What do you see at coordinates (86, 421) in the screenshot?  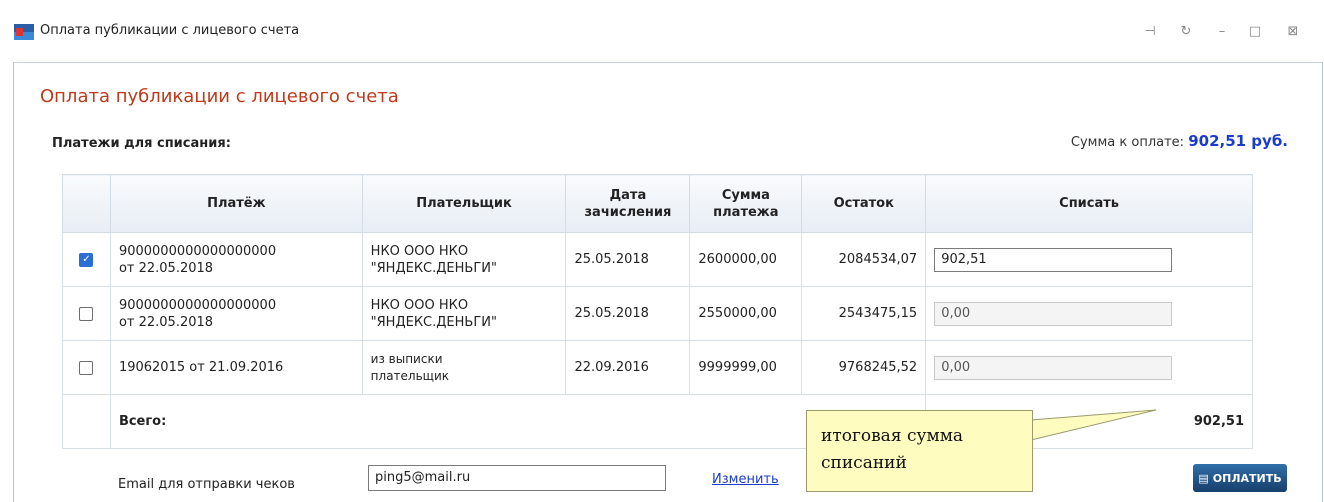 I see `total-spacer` at bounding box center [86, 421].